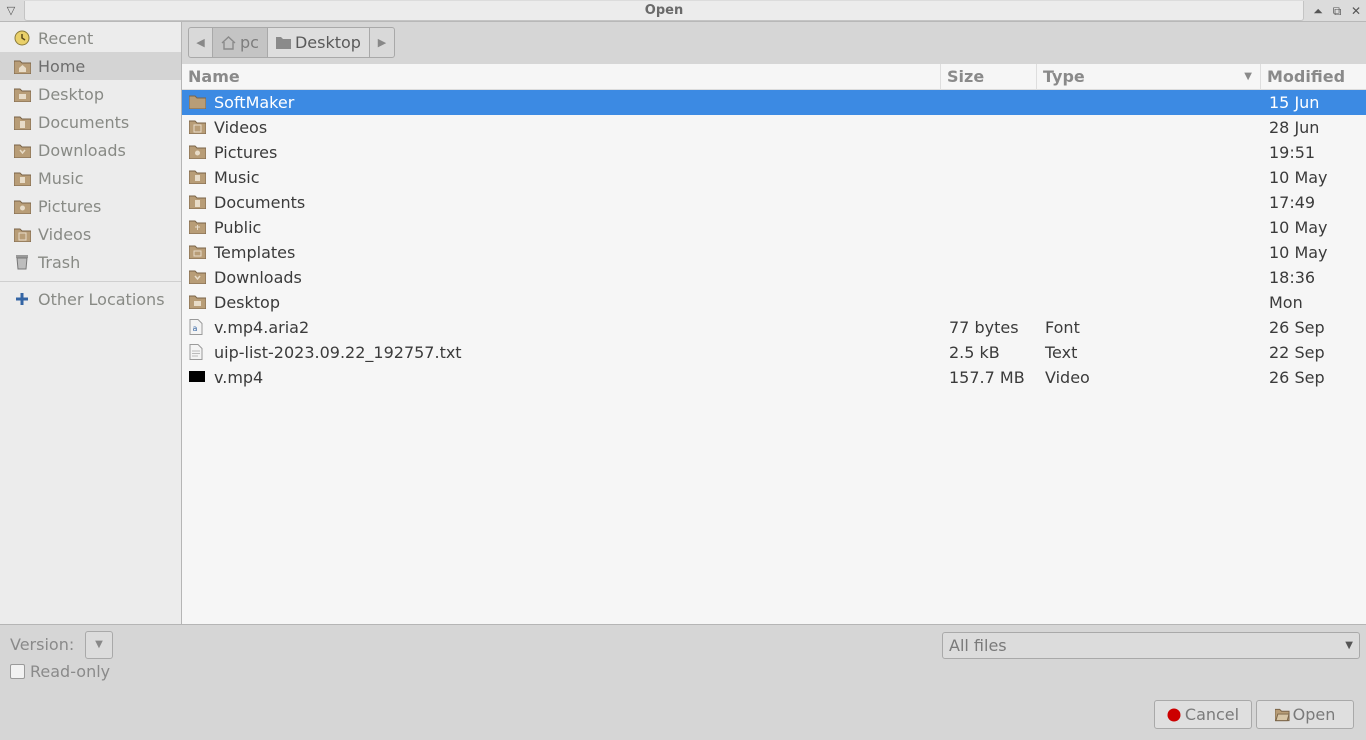 This screenshot has height=740, width=1366. I want to click on readonly-label: Read-only, so click(70, 671).